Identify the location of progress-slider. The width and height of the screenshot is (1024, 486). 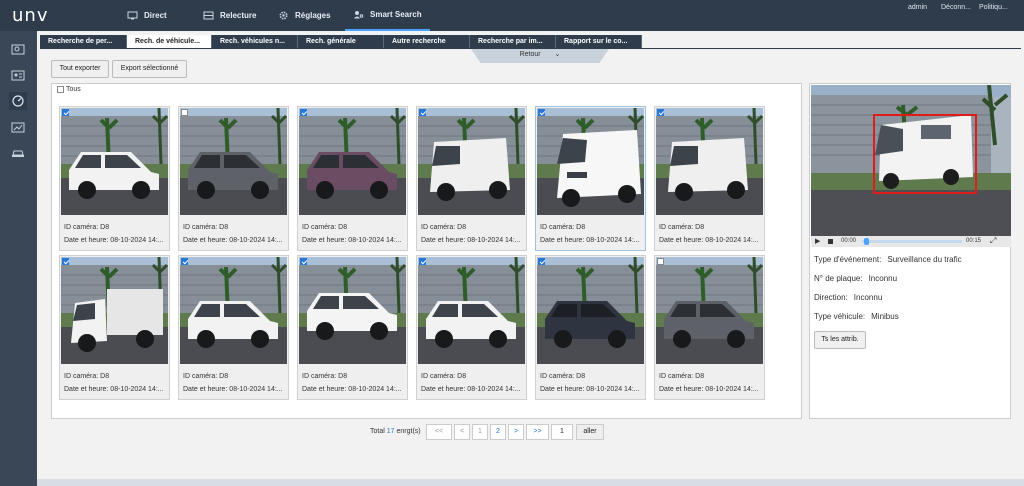
(912, 241).